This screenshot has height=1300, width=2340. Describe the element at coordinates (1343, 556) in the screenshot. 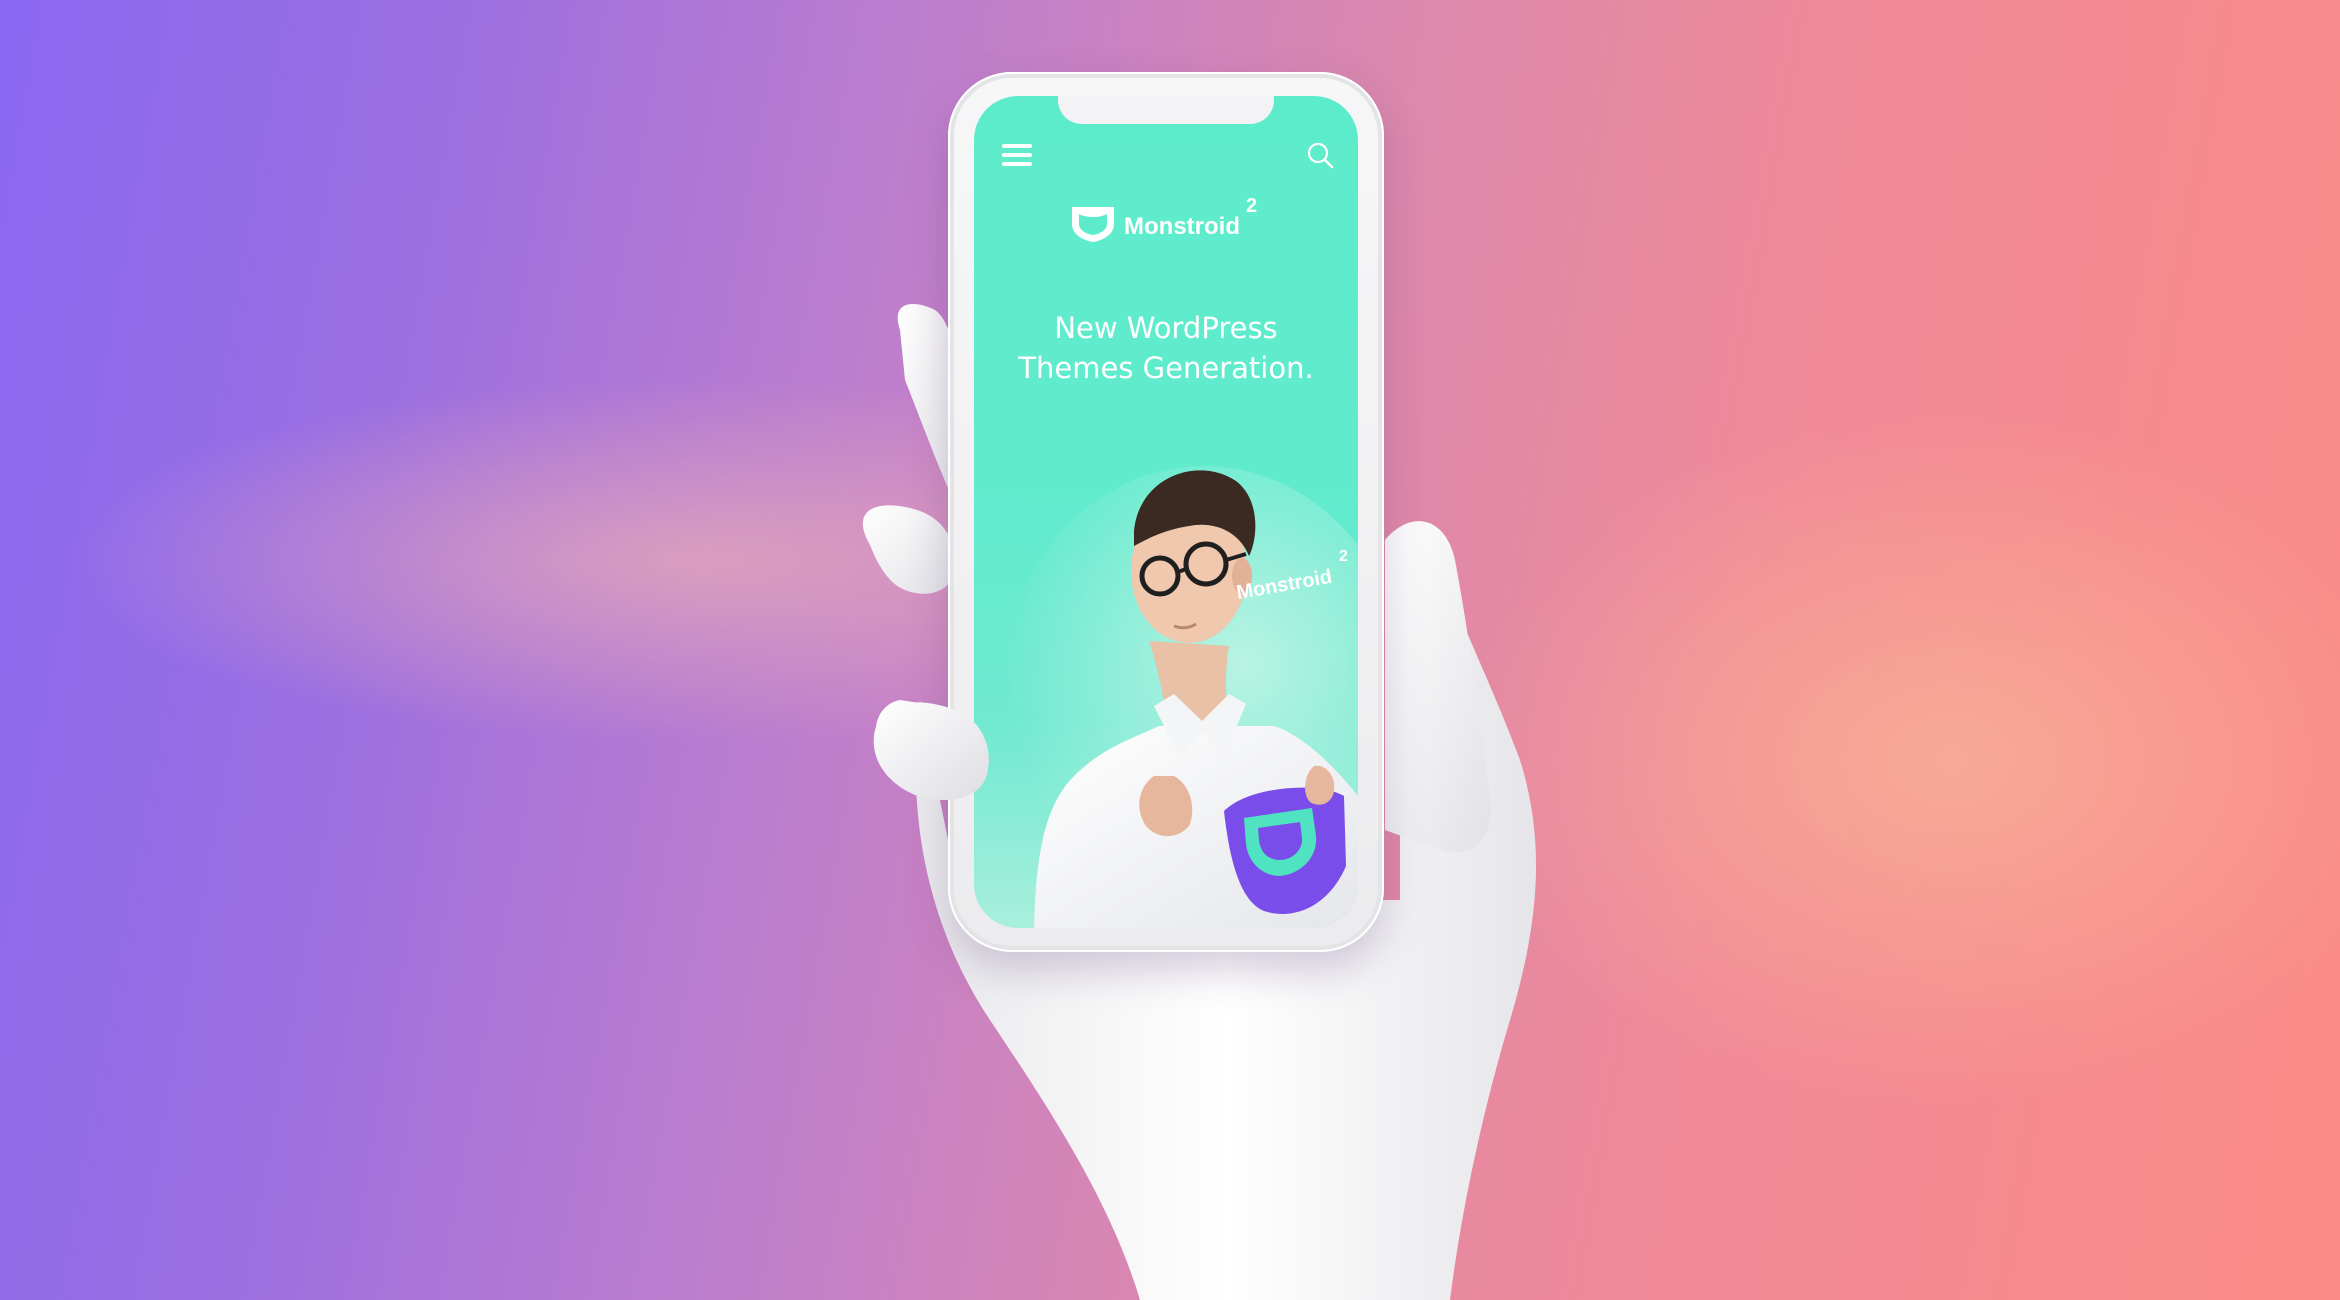

I see `shirt-brand-superscript: 2` at that location.